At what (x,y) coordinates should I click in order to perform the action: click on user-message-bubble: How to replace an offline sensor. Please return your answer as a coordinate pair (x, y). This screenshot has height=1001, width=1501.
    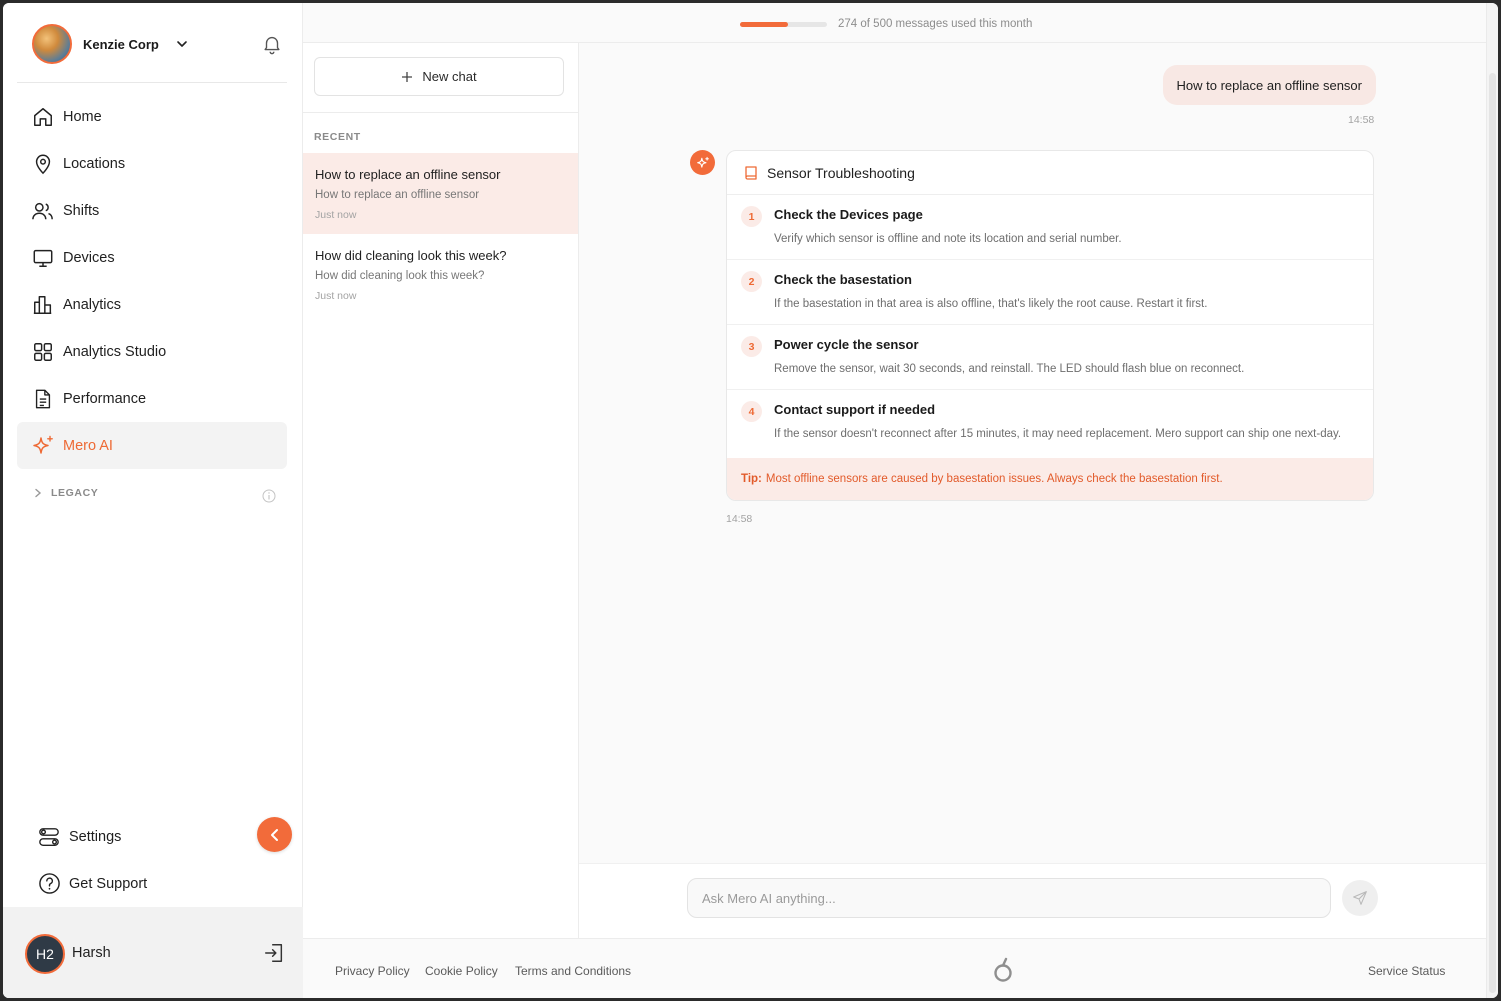
    Looking at the image, I should click on (1269, 85).